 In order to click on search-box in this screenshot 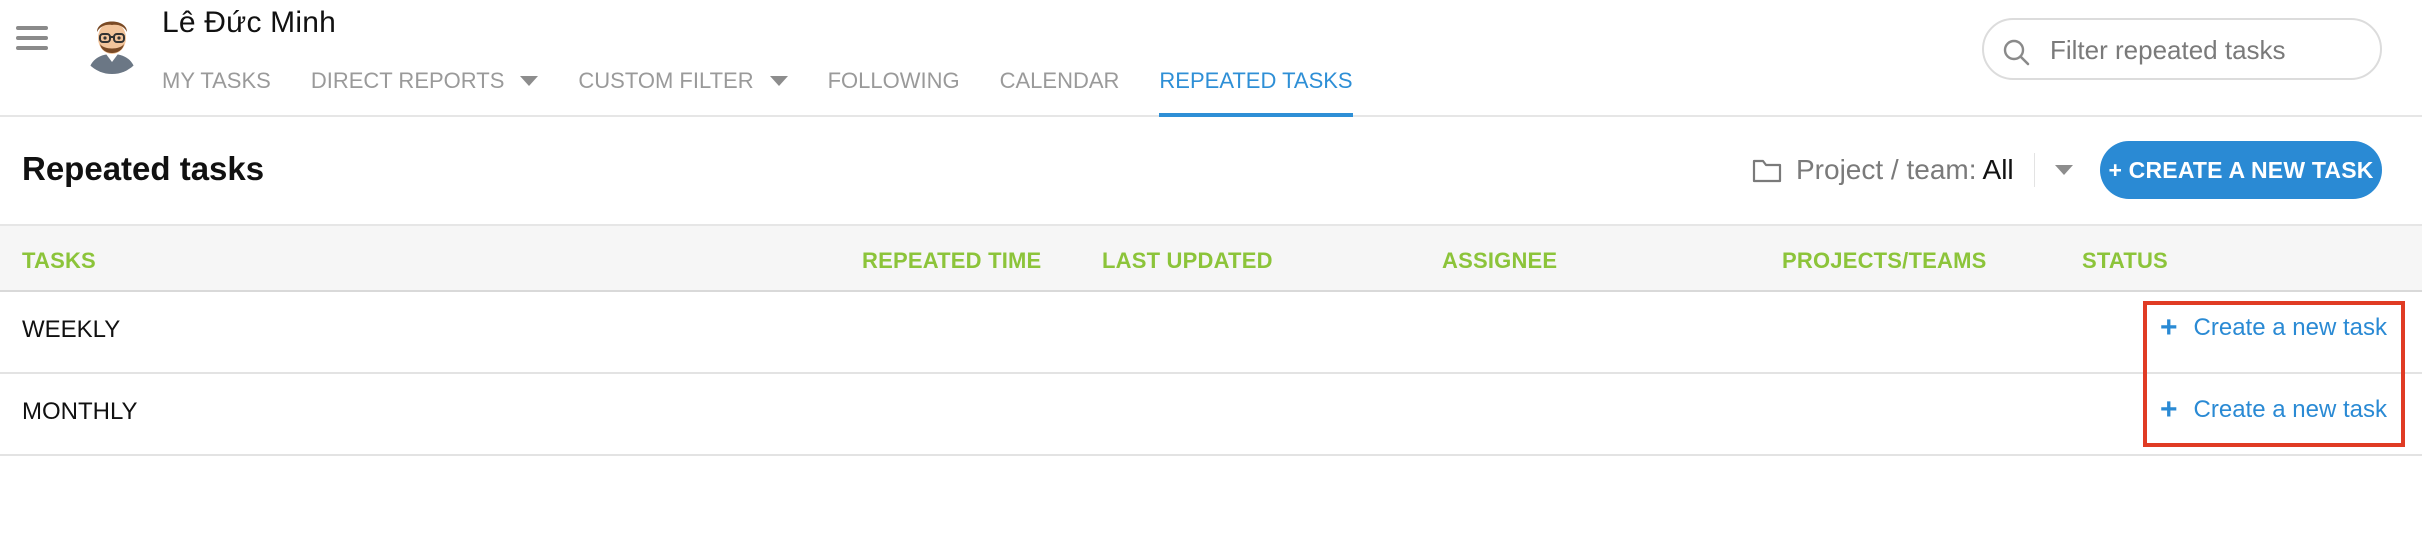, I will do `click(2182, 49)`.